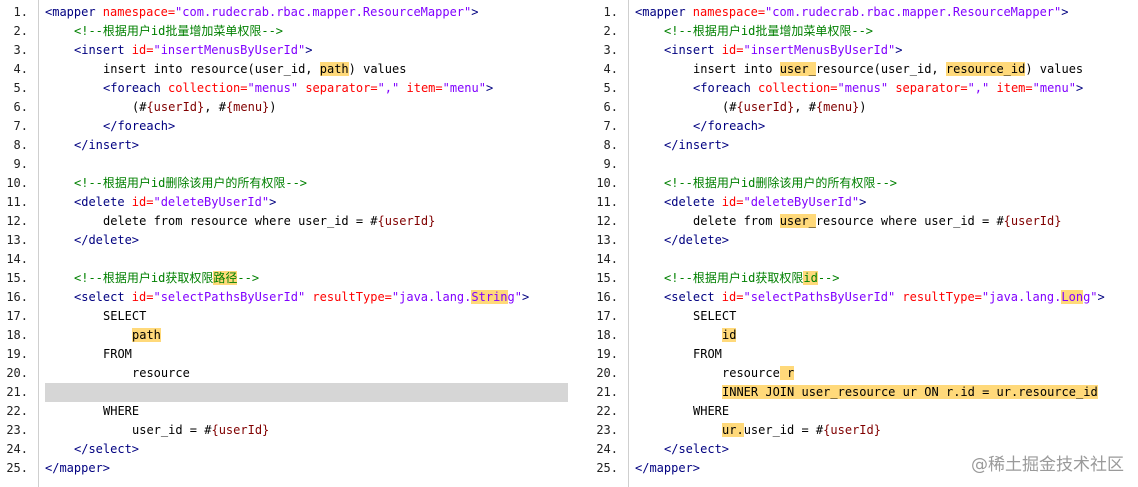 The width and height of the screenshot is (1138, 487). I want to click on code-line: user_id = #{userId}, so click(306, 430).